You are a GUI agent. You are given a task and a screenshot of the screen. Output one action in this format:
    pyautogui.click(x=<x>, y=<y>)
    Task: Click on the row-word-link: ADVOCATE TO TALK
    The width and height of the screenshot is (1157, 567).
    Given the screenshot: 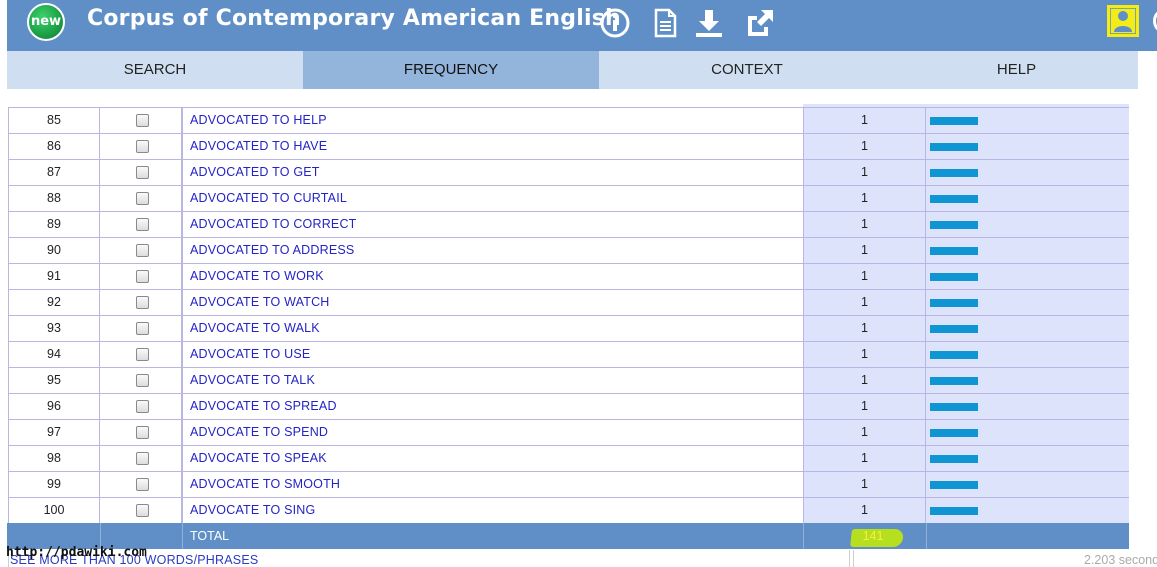 What is the action you would take?
    pyautogui.click(x=496, y=380)
    